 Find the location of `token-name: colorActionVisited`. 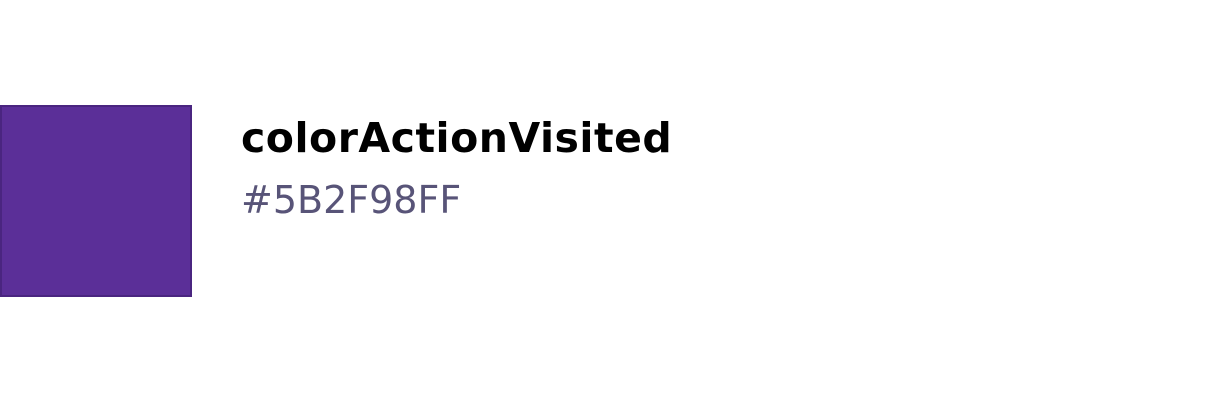

token-name: colorActionVisited is located at coordinates (457, 138).